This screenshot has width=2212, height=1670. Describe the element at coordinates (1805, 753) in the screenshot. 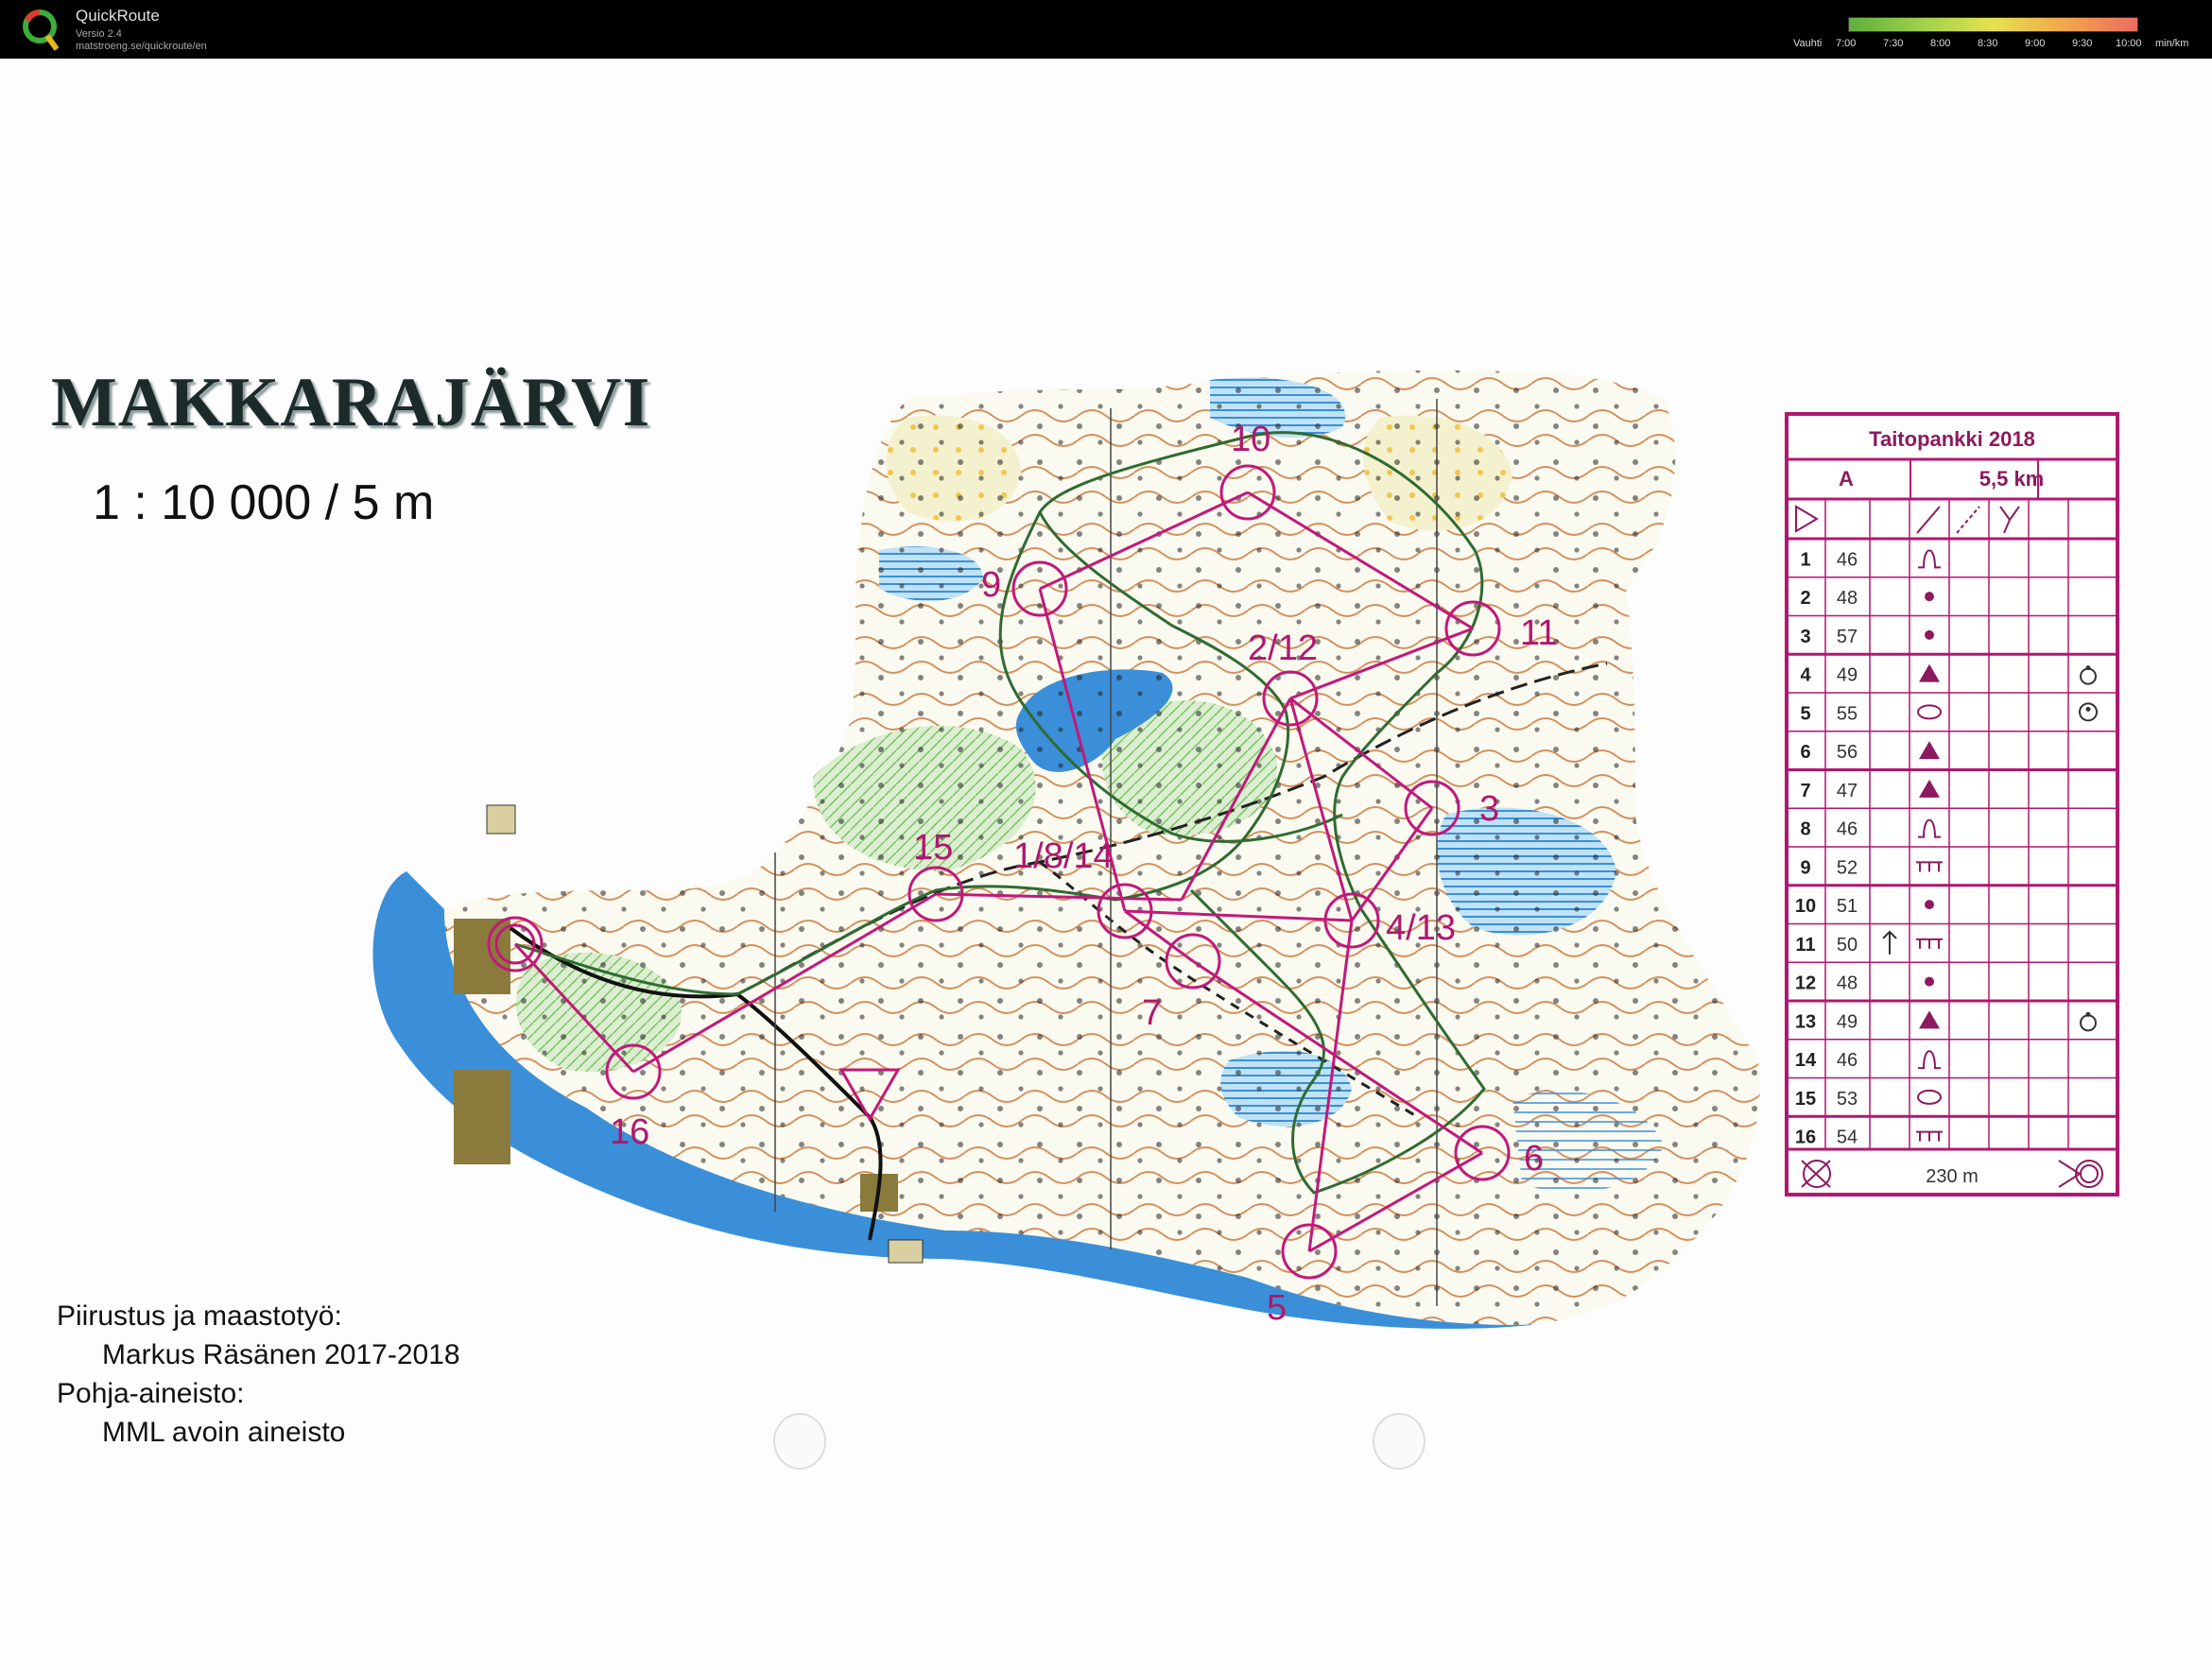

I see `cd-row-number: 6` at that location.